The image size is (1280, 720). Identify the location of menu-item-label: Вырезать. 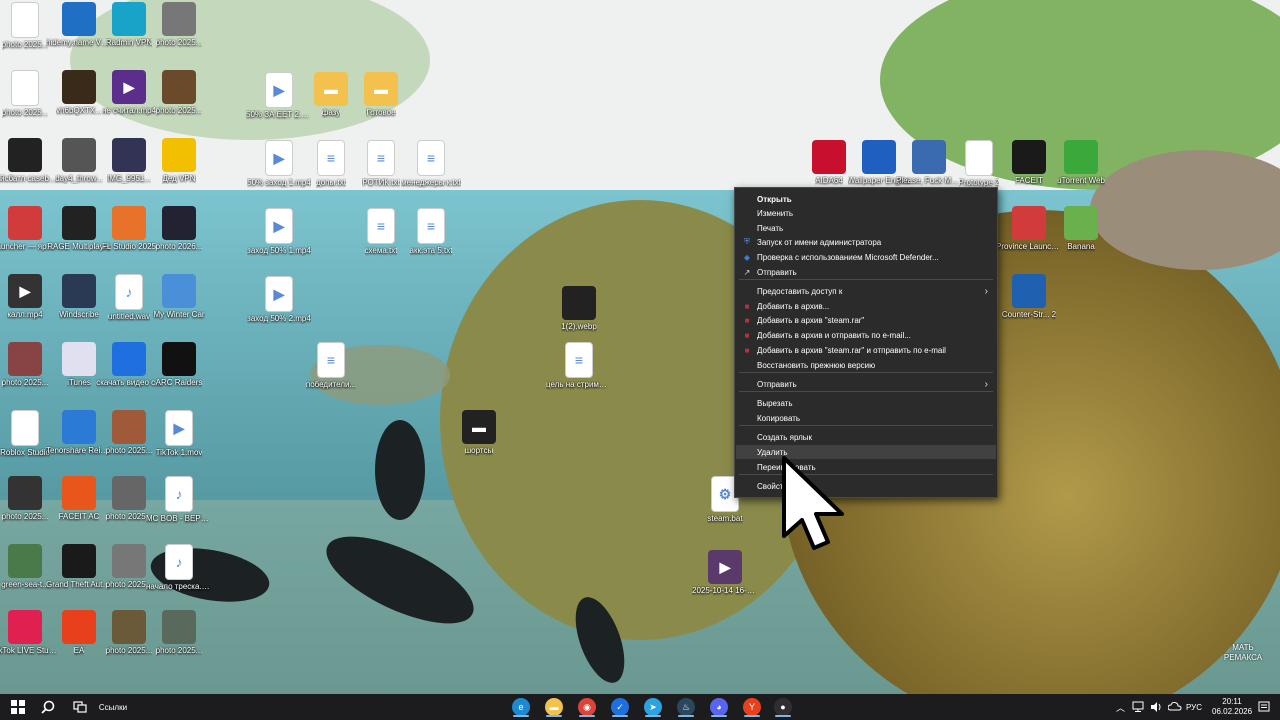
(775, 403).